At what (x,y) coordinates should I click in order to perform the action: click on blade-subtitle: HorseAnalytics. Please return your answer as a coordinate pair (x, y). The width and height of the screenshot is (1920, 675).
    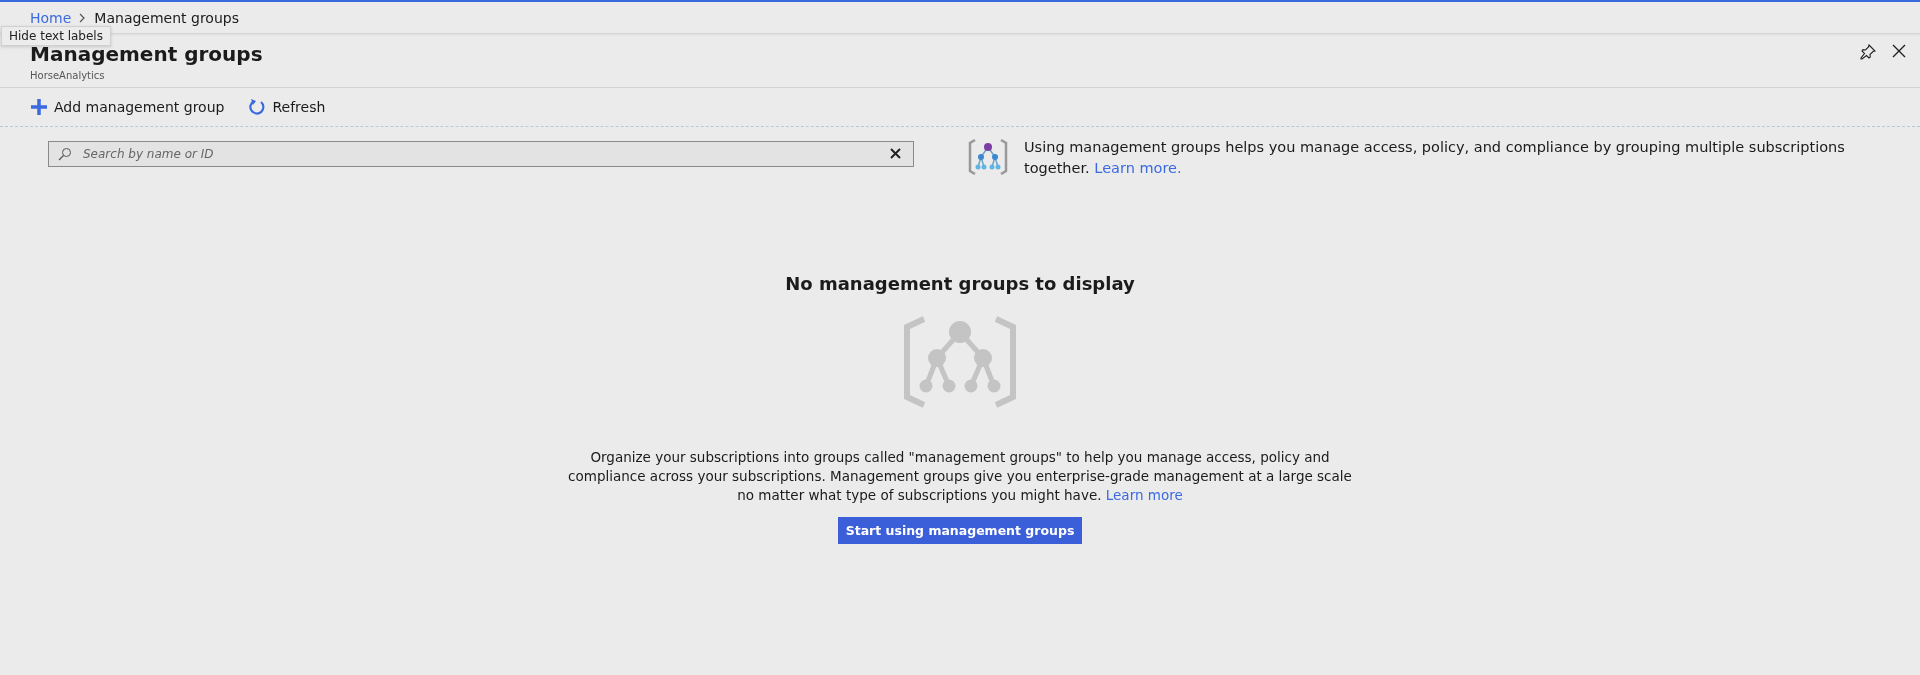
    Looking at the image, I should click on (68, 75).